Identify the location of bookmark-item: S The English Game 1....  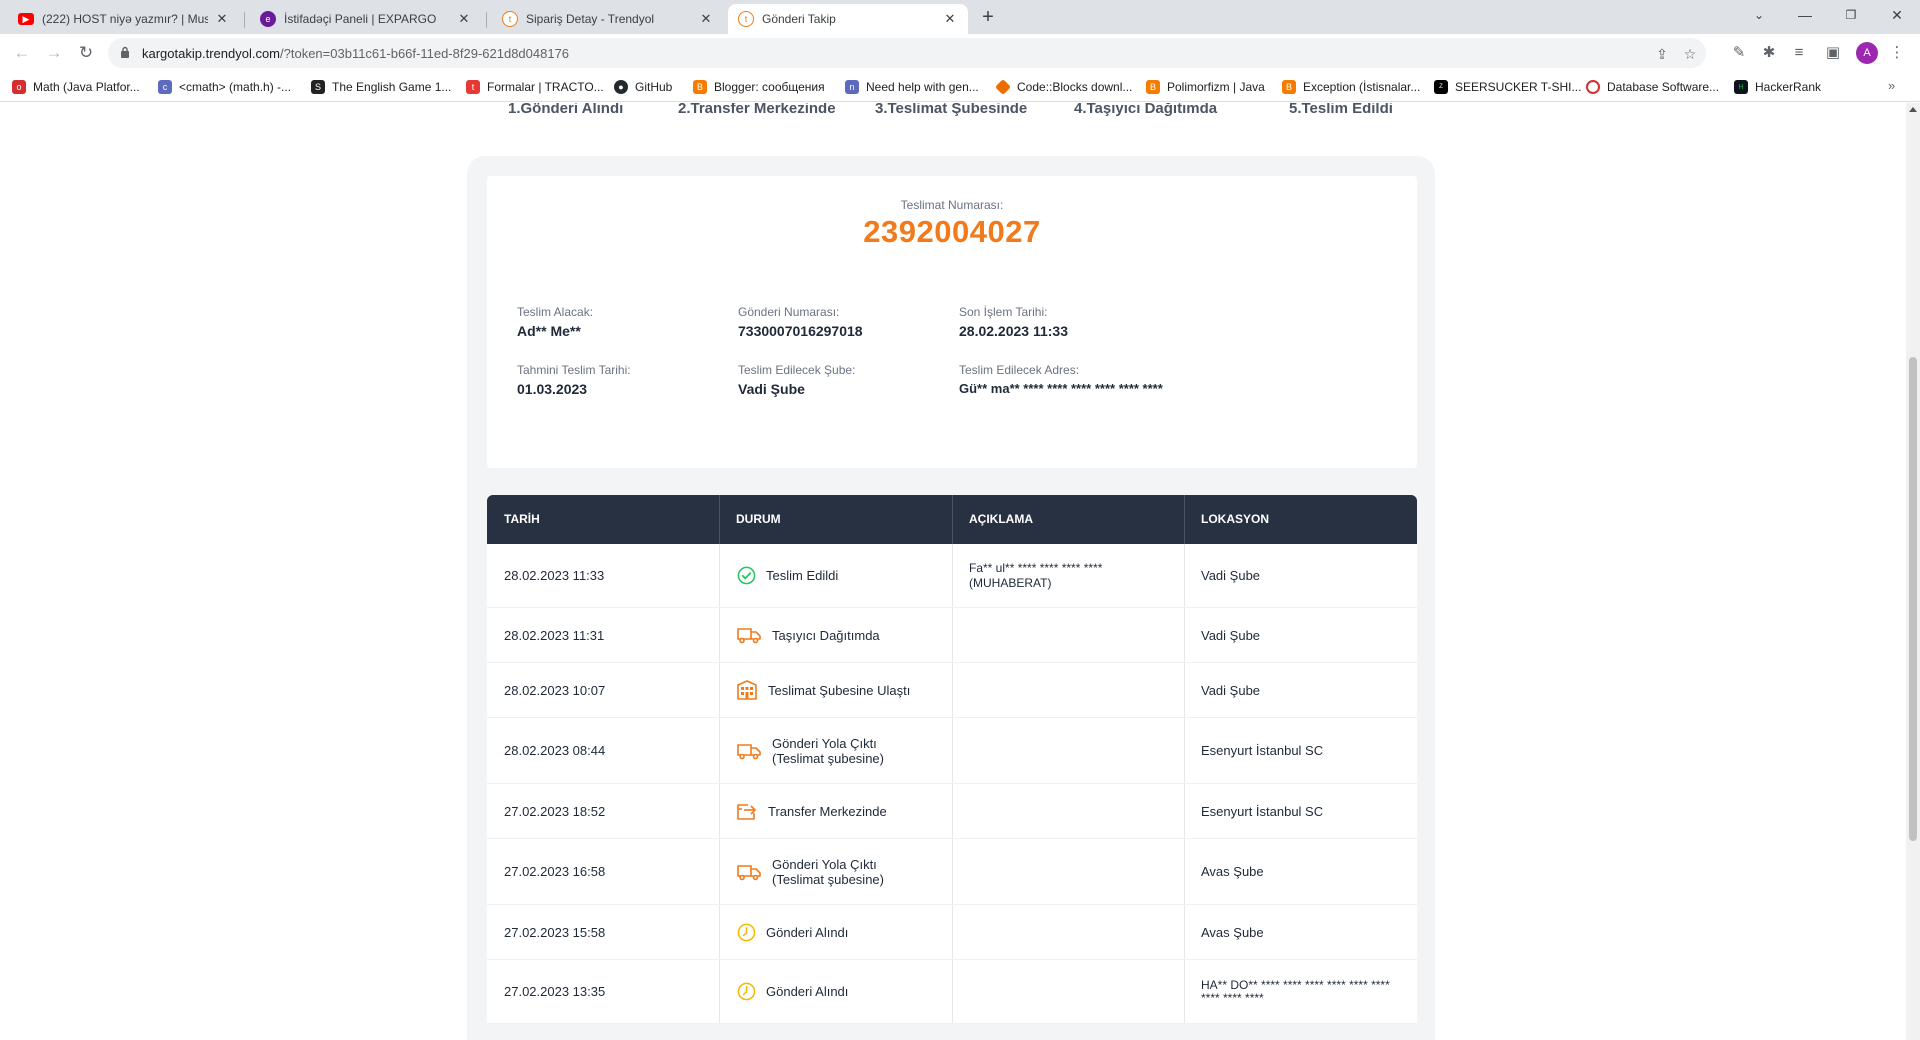
(381, 87).